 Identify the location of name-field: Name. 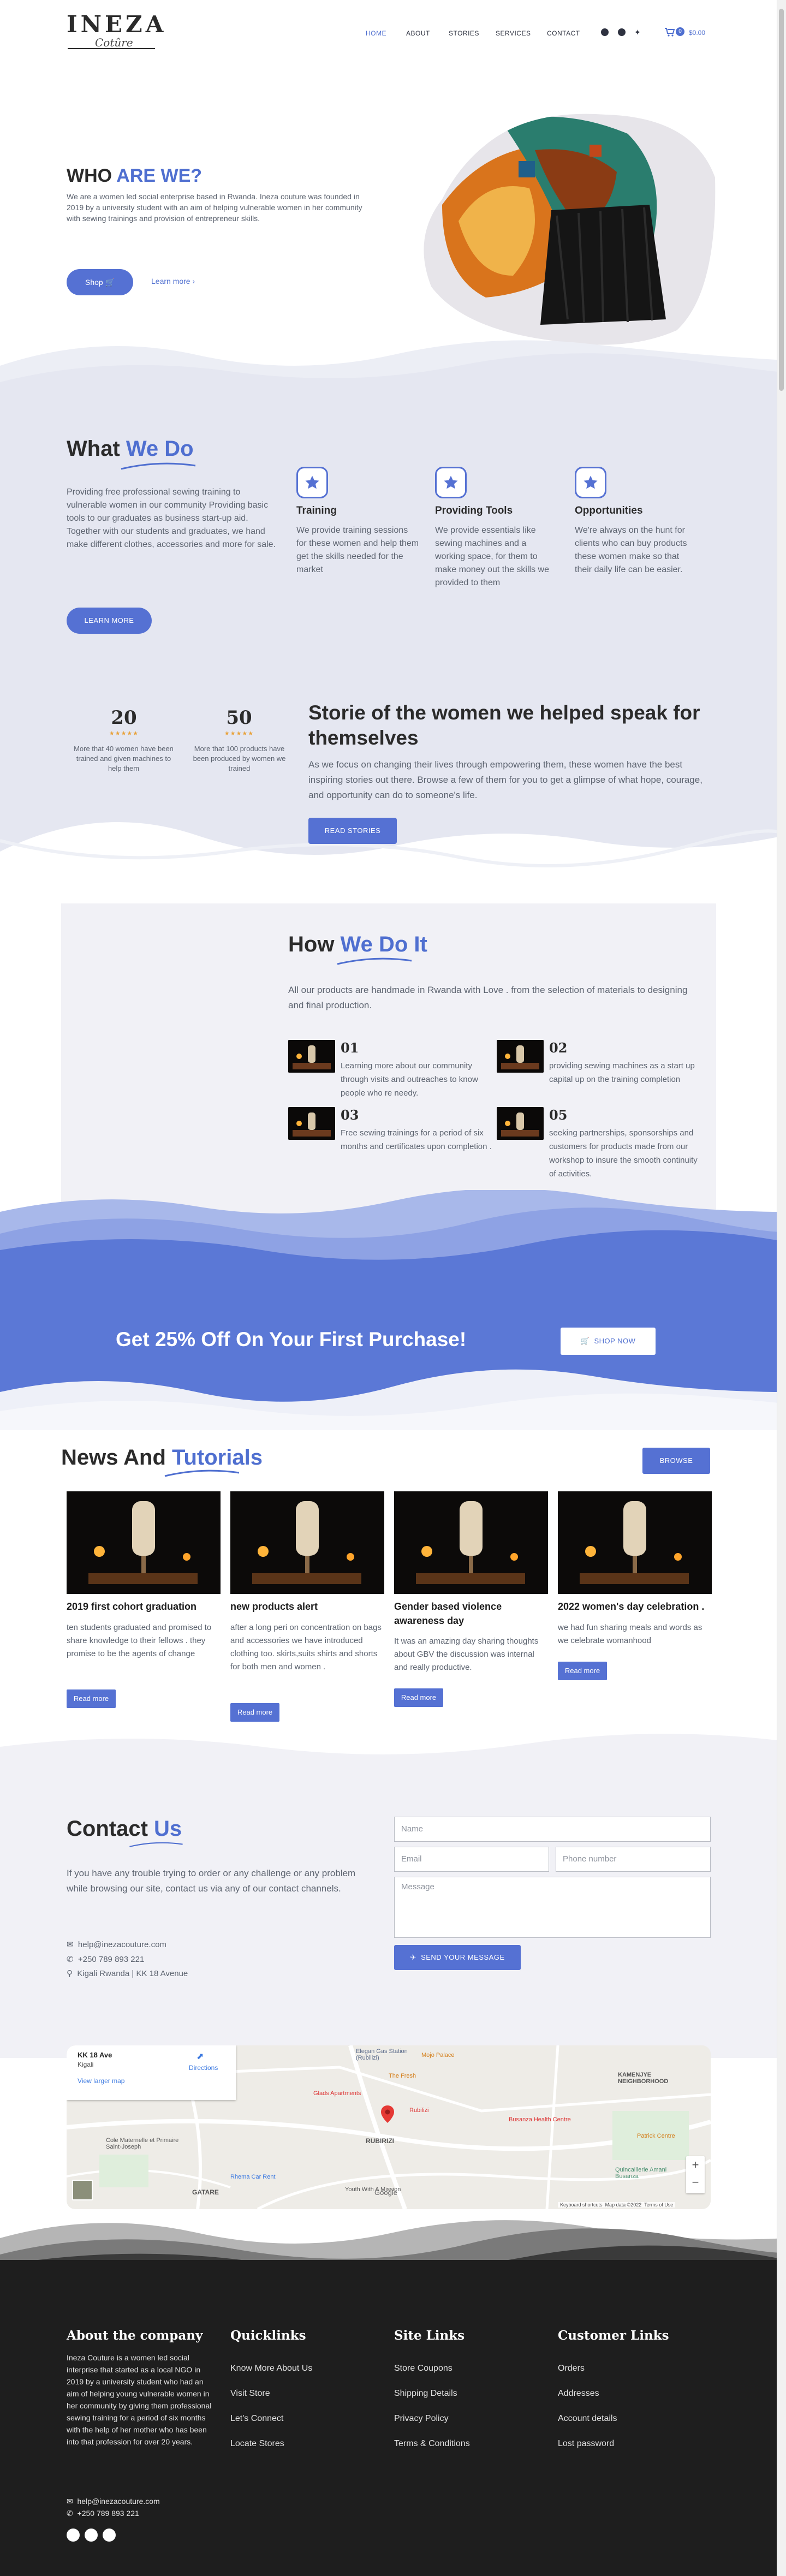
(552, 1829).